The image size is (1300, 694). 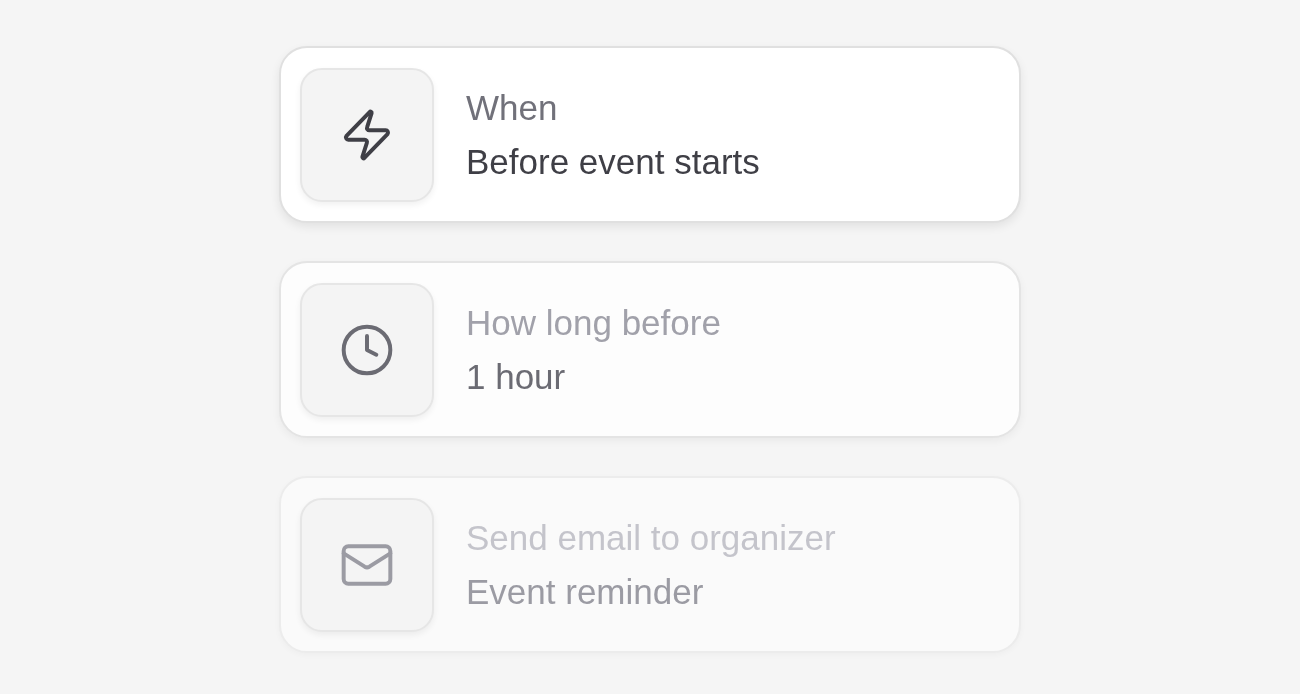 What do you see at coordinates (650, 349) in the screenshot?
I see `step-card: How long before 1 hour` at bounding box center [650, 349].